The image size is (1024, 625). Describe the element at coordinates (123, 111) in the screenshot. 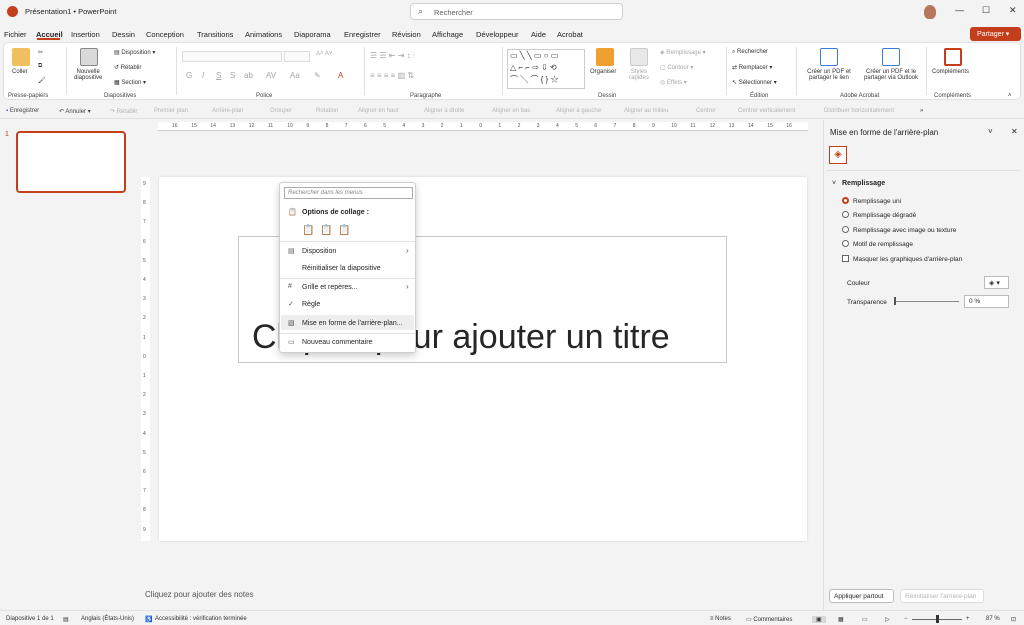

I see `redo-button: ↷ Rétablir` at that location.